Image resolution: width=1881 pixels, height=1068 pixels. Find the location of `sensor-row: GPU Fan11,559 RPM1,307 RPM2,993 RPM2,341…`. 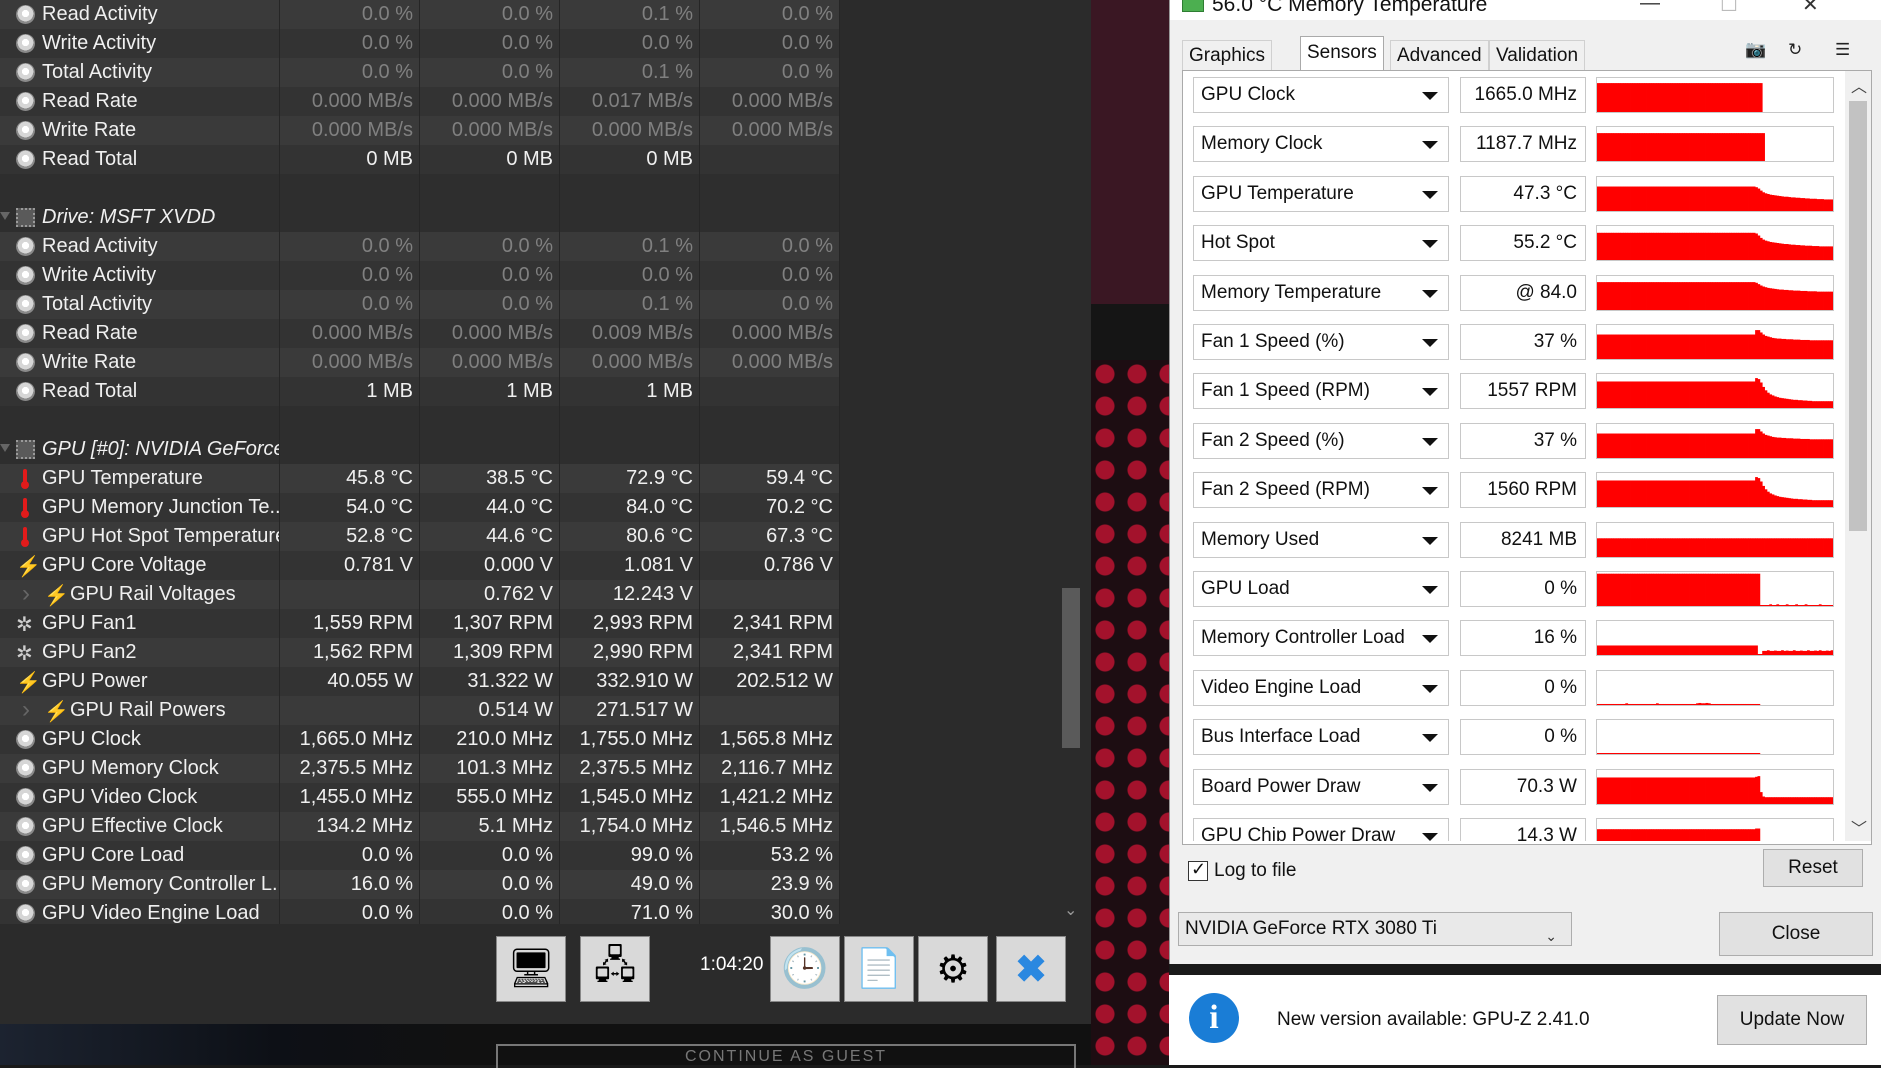

sensor-row: GPU Fan11,559 RPM1,307 RPM2,993 RPM2,341… is located at coordinates (420, 623).